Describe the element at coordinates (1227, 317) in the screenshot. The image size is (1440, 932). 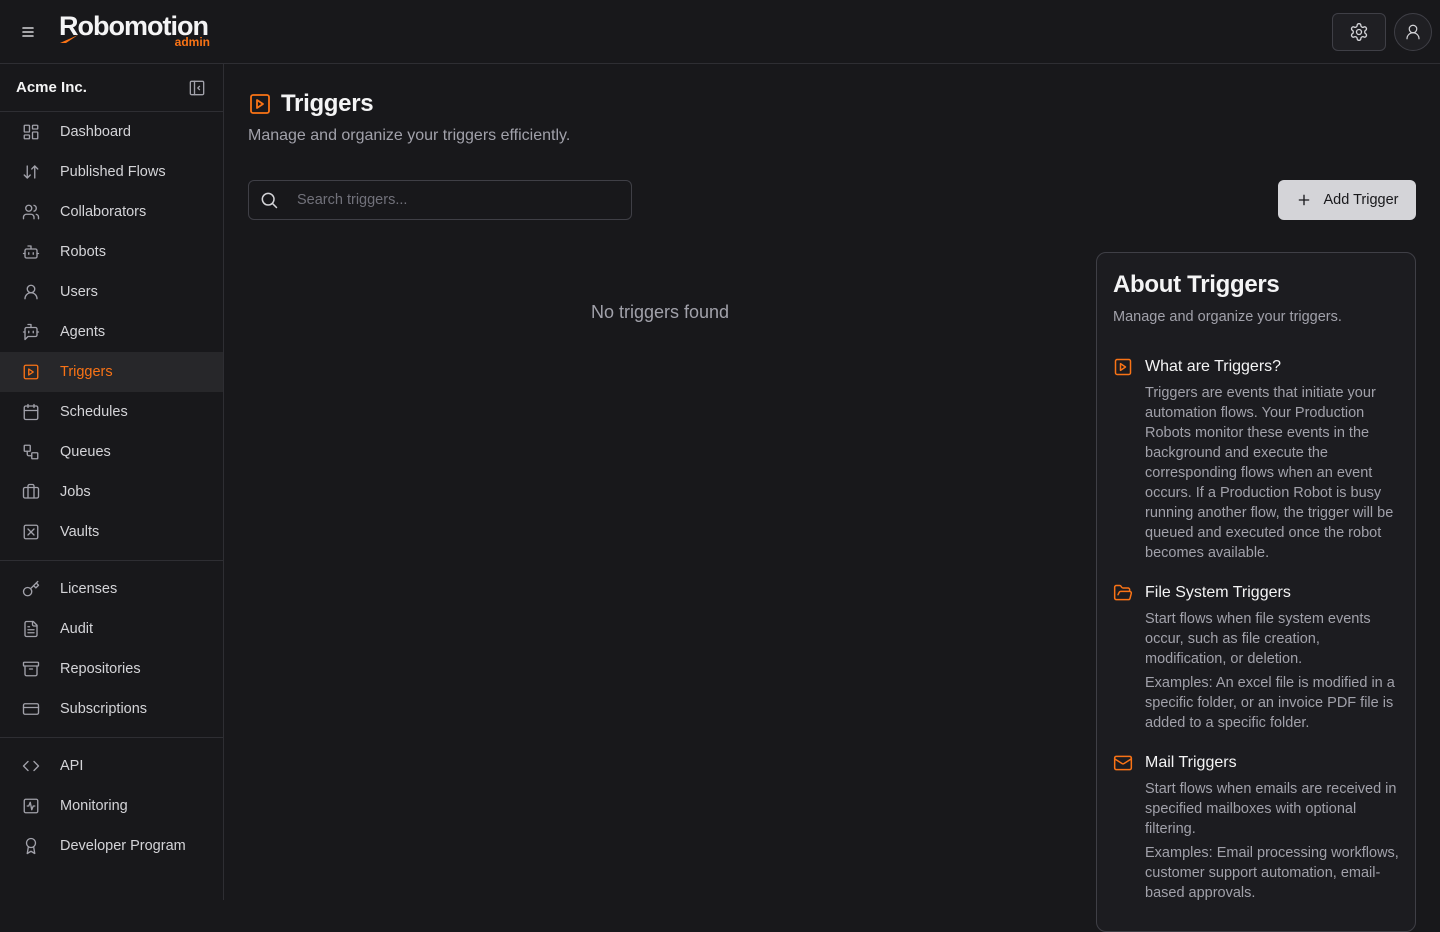
I see `about-subtitle: Manage and organize your triggers.` at that location.